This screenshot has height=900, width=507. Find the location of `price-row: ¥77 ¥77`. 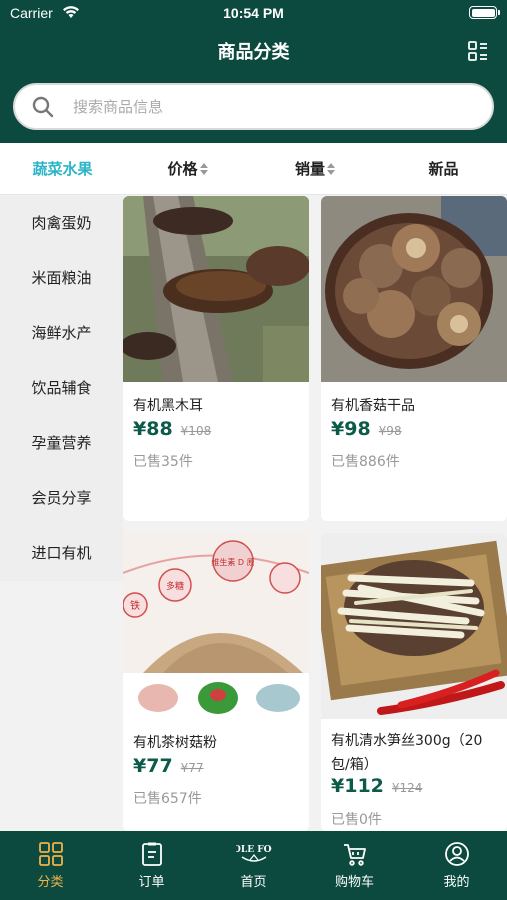

price-row: ¥77 ¥77 is located at coordinates (168, 766).